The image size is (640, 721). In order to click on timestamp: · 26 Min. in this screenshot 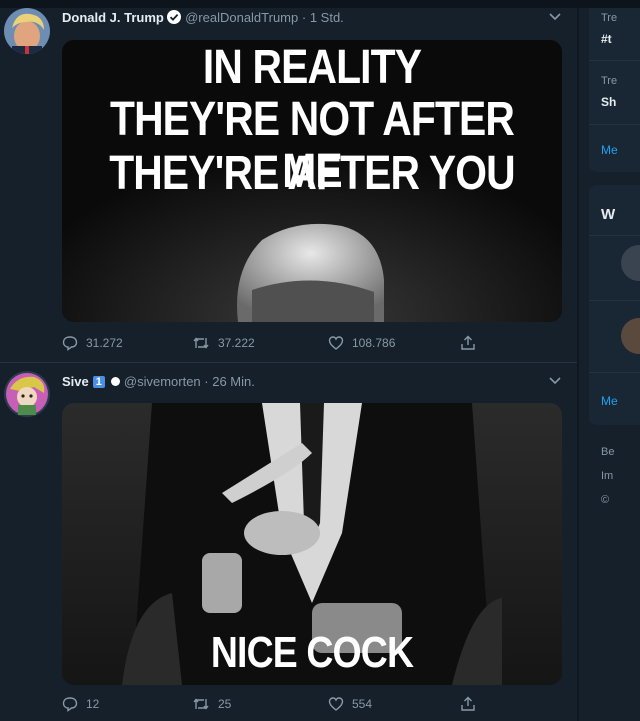, I will do `click(229, 381)`.